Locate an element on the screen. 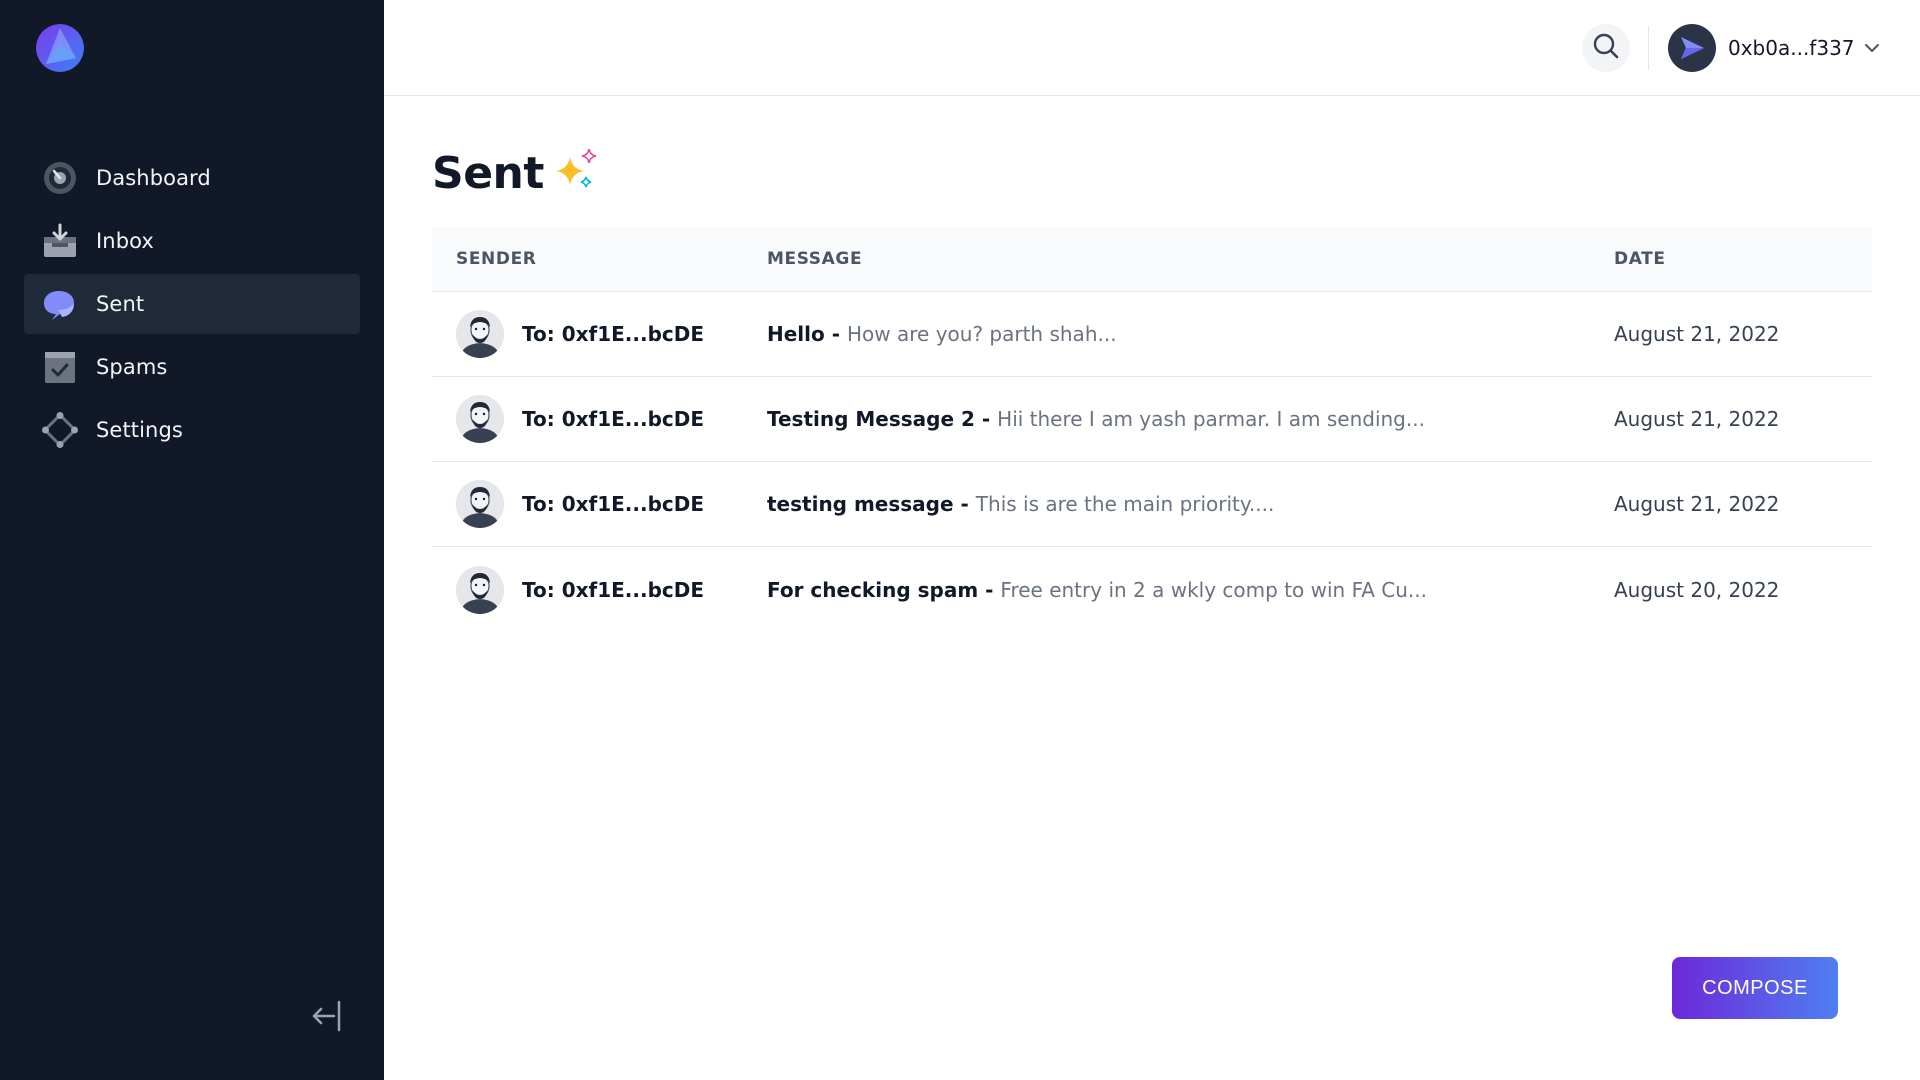 The image size is (1920, 1080). sidebar-item-label: Sent is located at coordinates (120, 304).